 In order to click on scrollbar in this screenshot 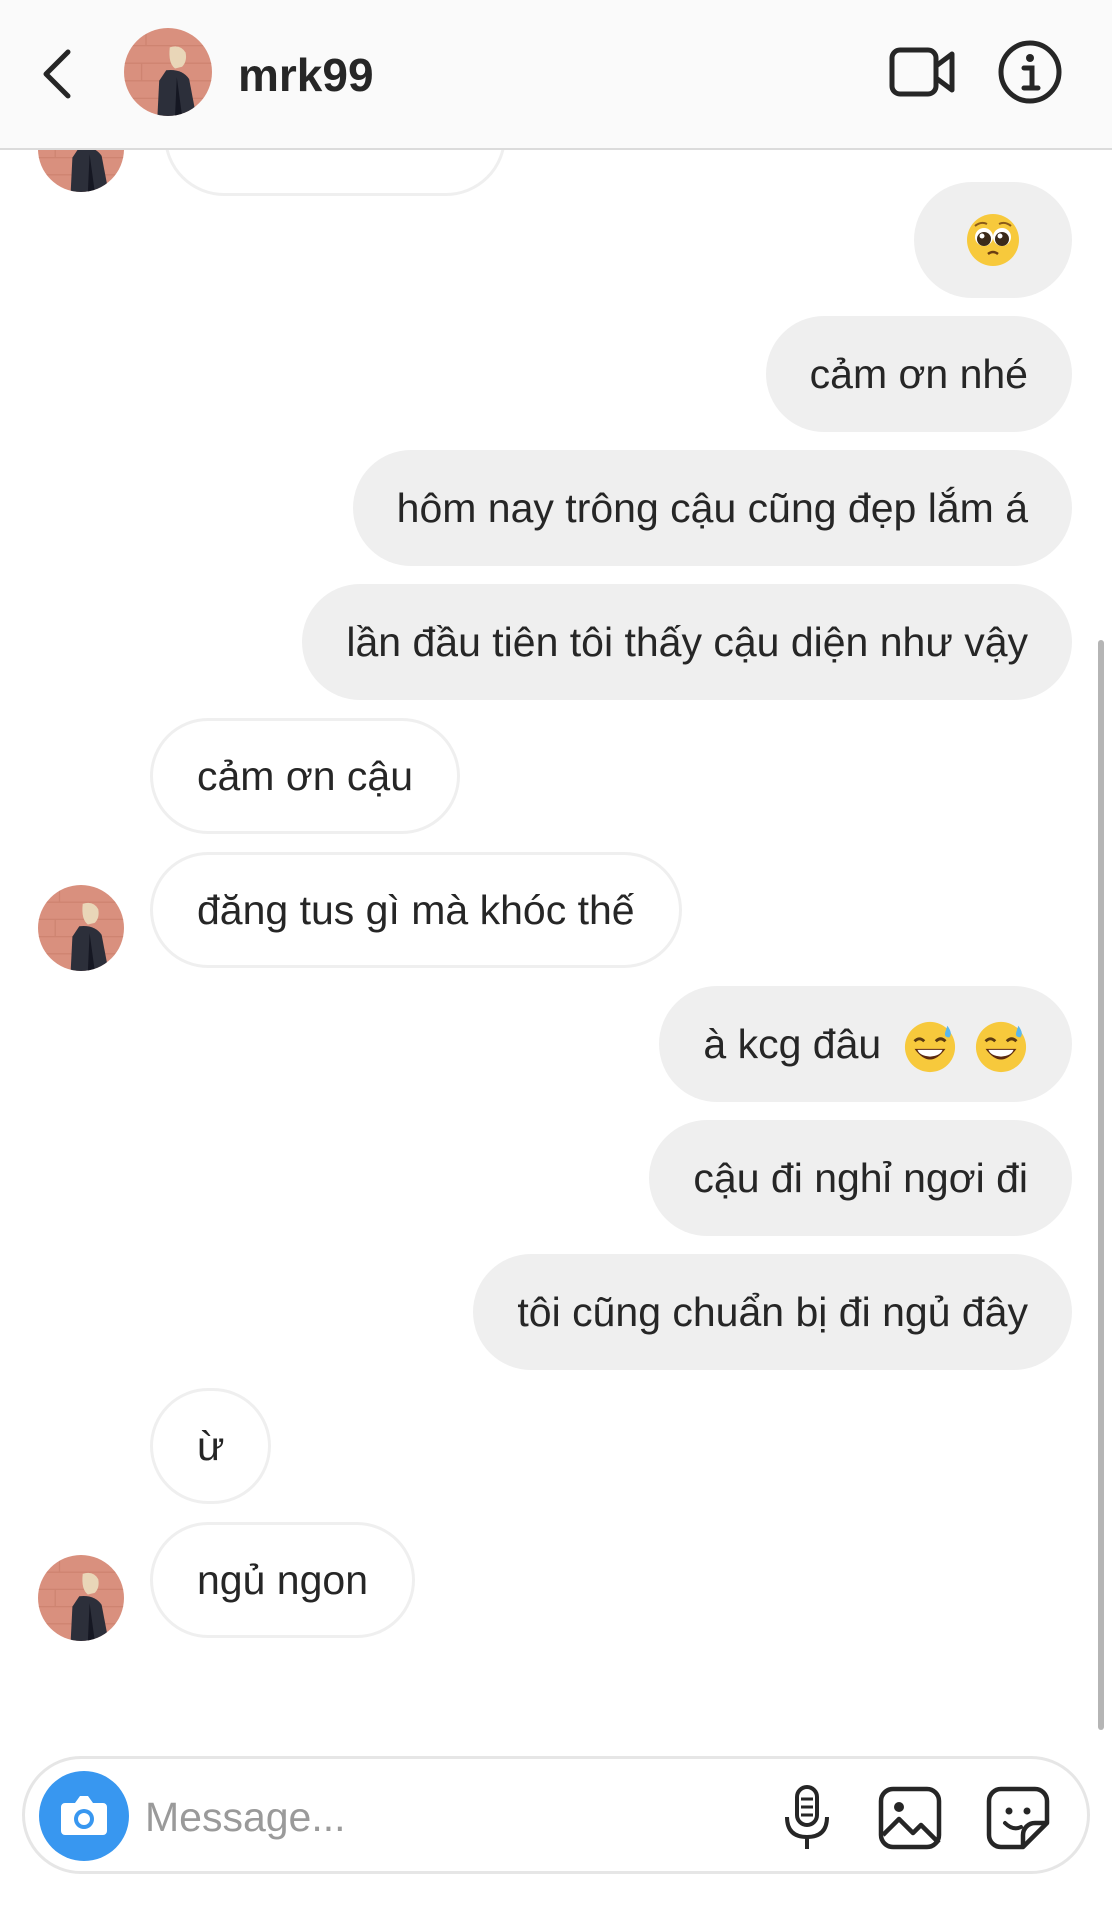, I will do `click(1101, 1185)`.